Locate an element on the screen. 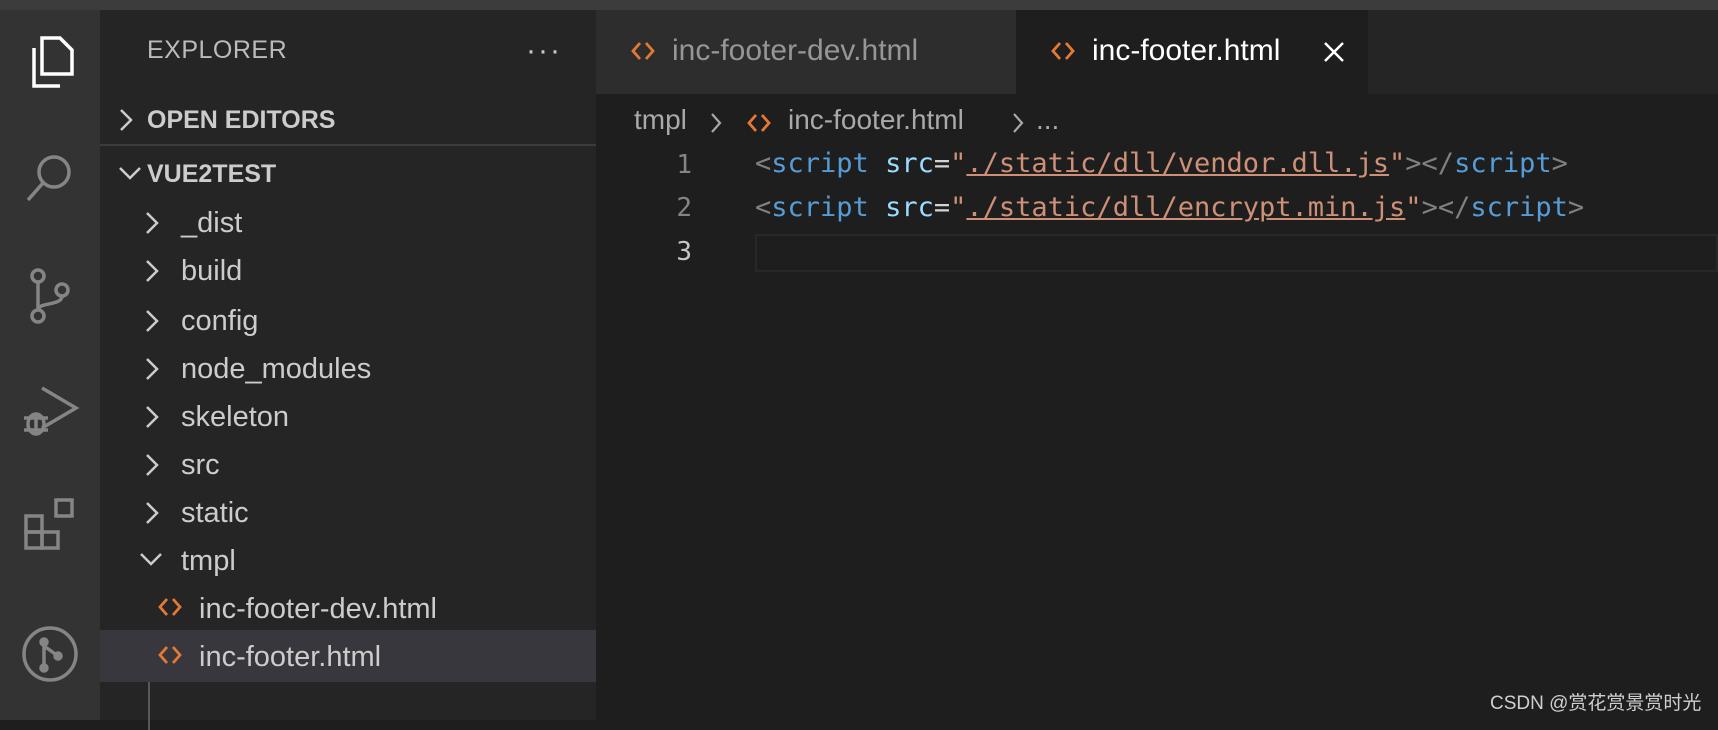 The height and width of the screenshot is (730, 1718). title-bar is located at coordinates (859, 5).